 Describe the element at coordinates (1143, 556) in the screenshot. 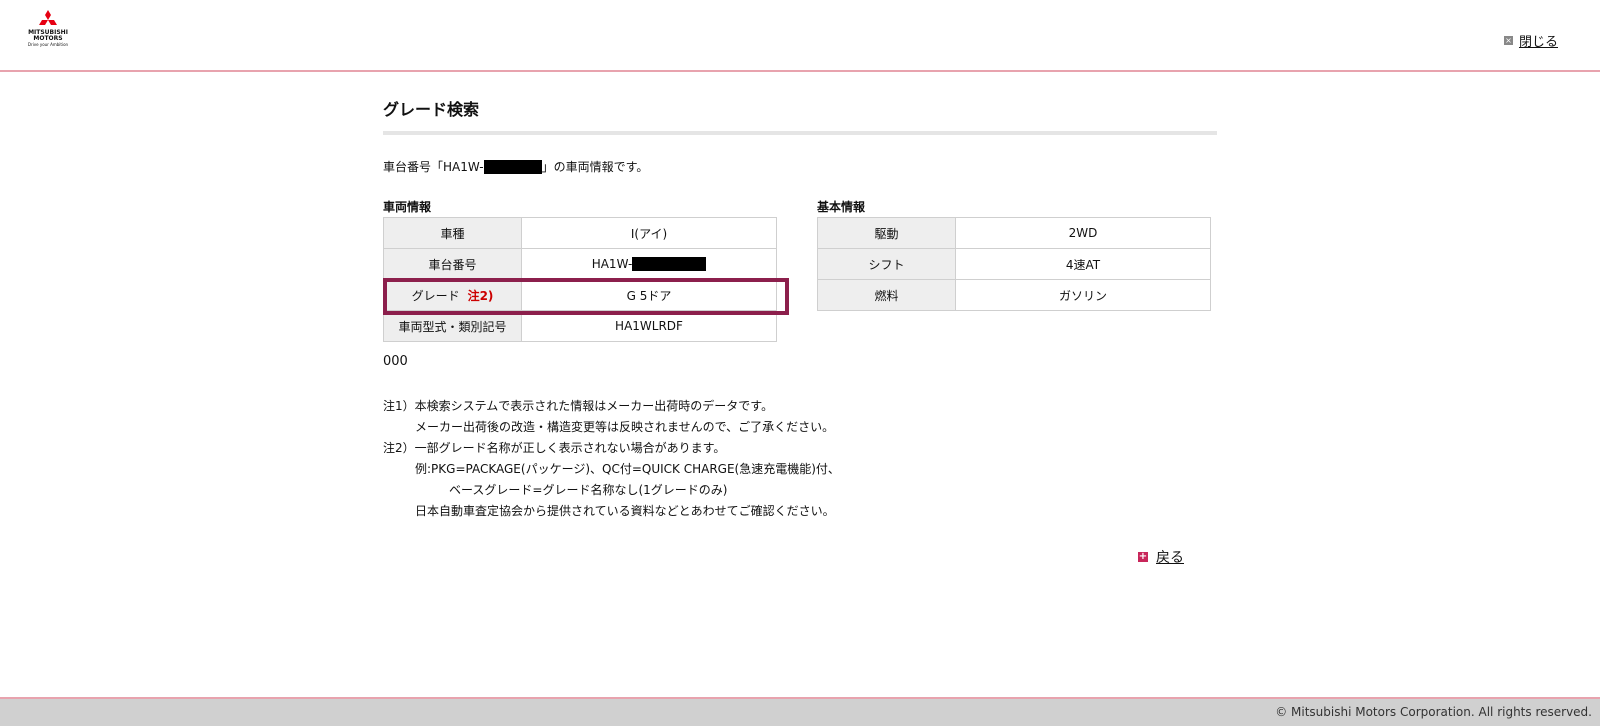

I see `plus-icon: +` at that location.